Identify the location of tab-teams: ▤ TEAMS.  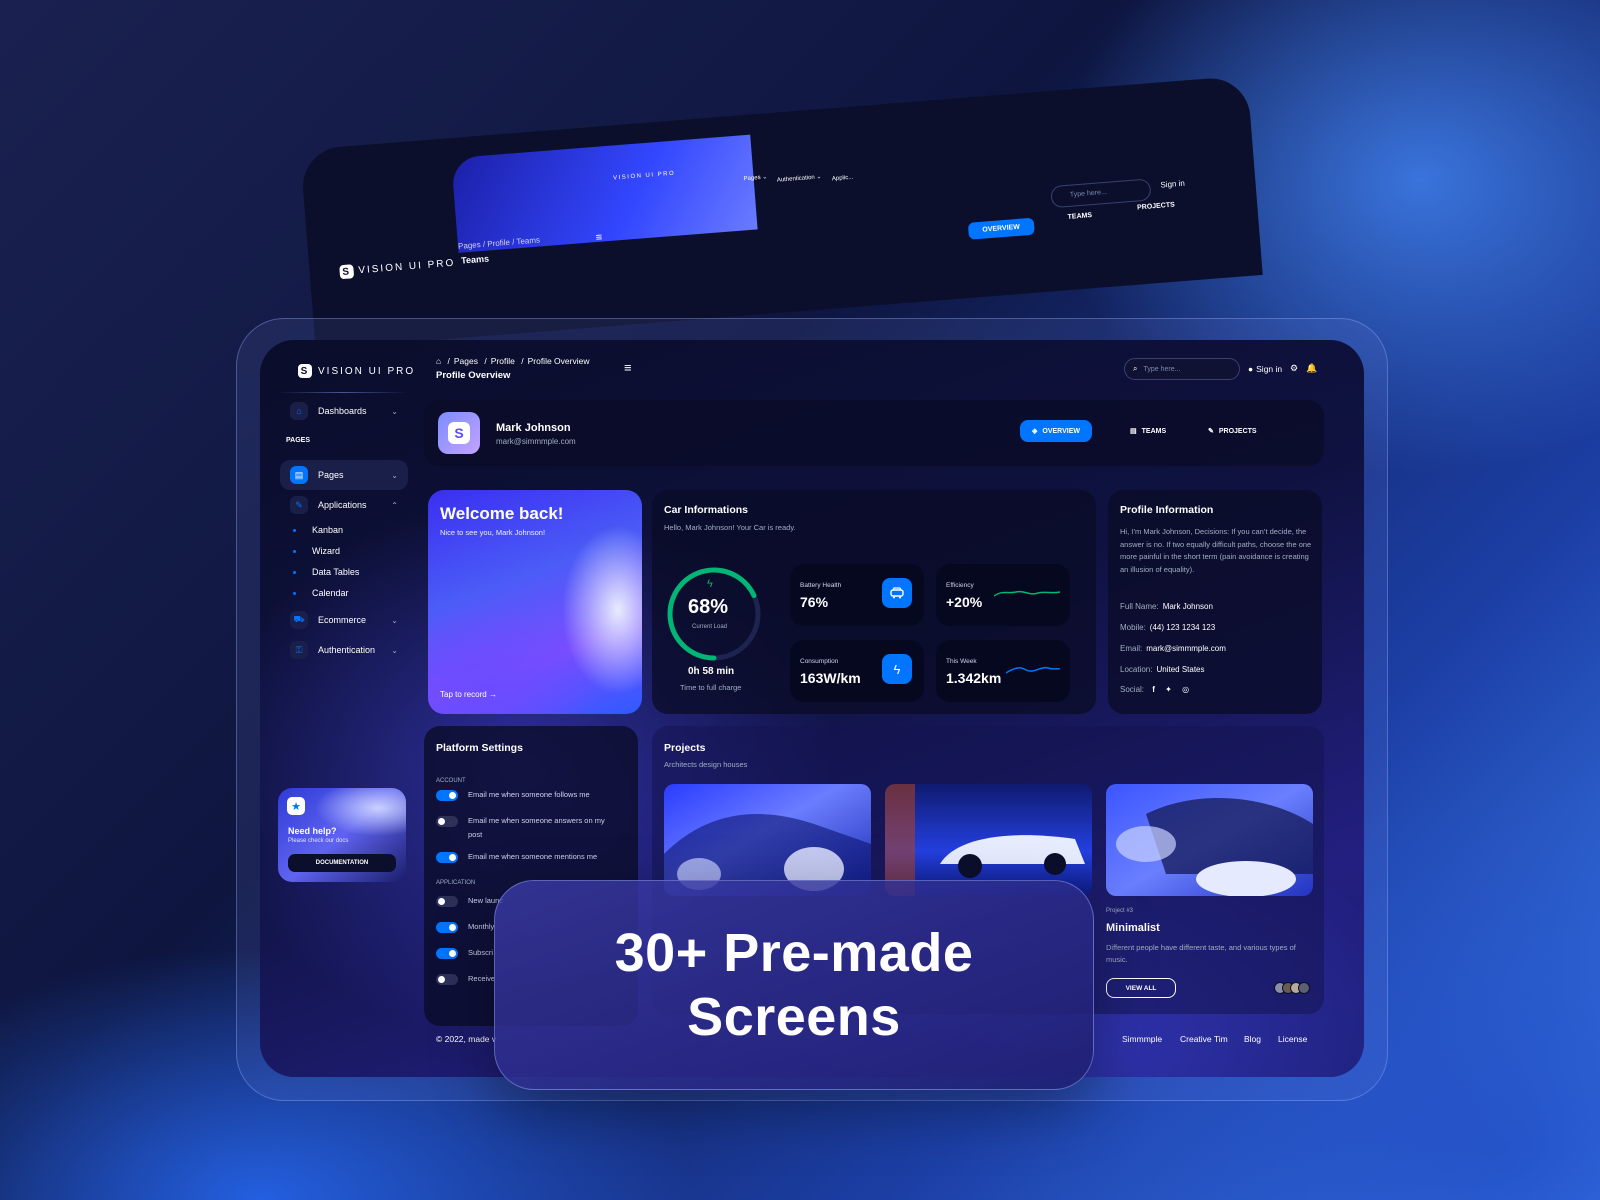
(1148, 431).